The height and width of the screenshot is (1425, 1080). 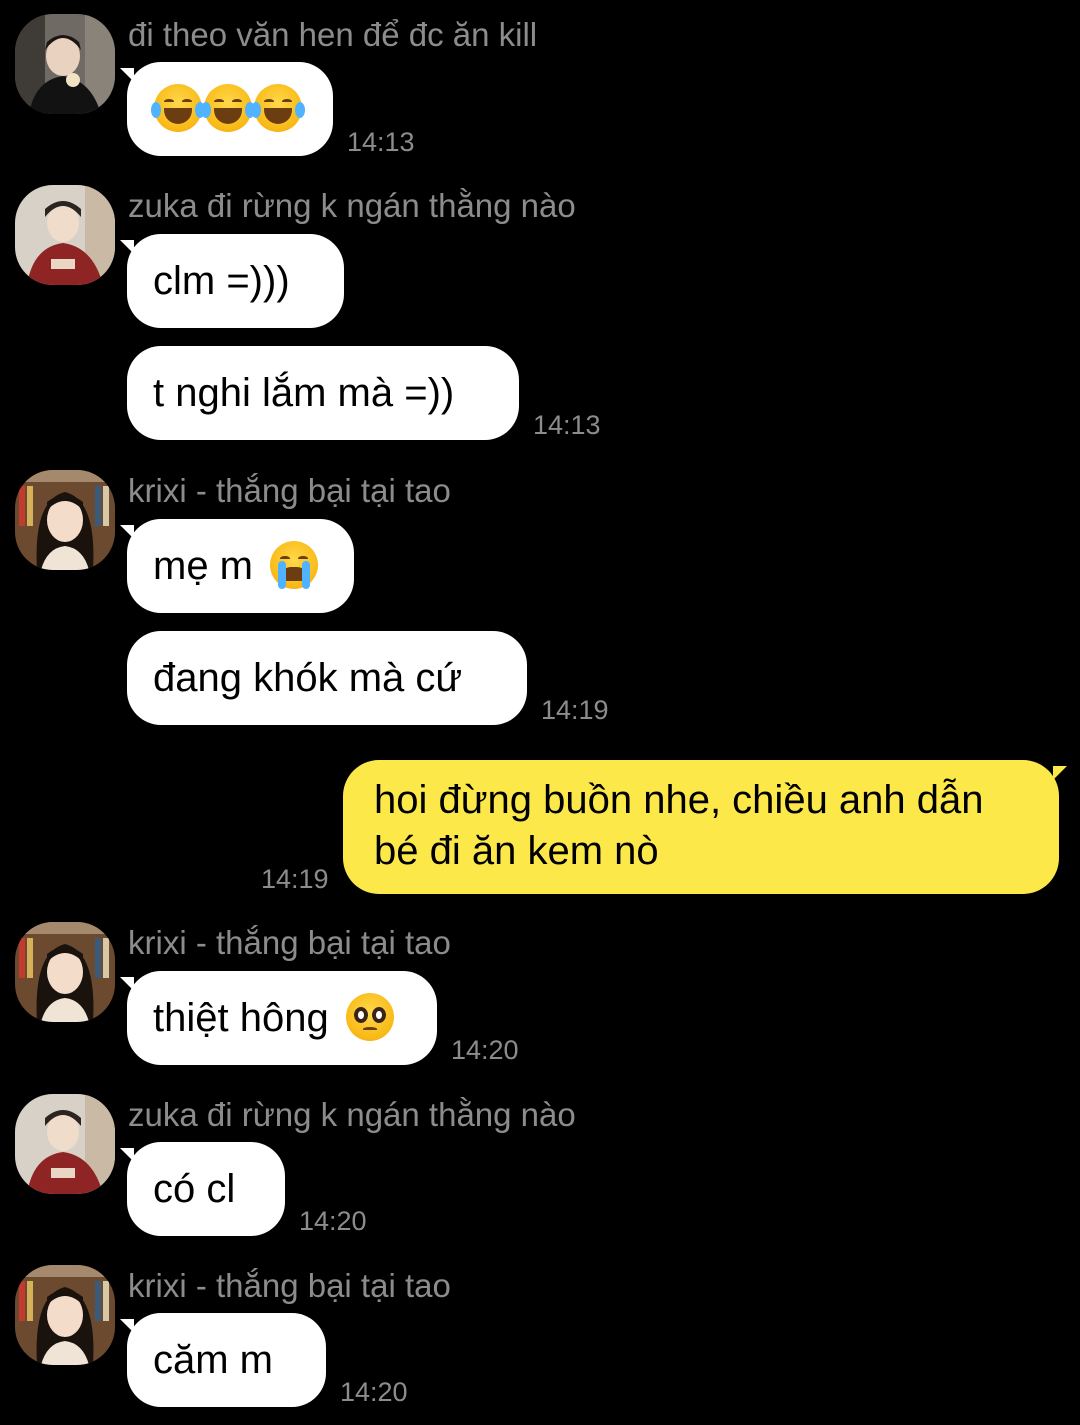 I want to click on message-bubble: đang khók mà cứ, so click(x=327, y=678).